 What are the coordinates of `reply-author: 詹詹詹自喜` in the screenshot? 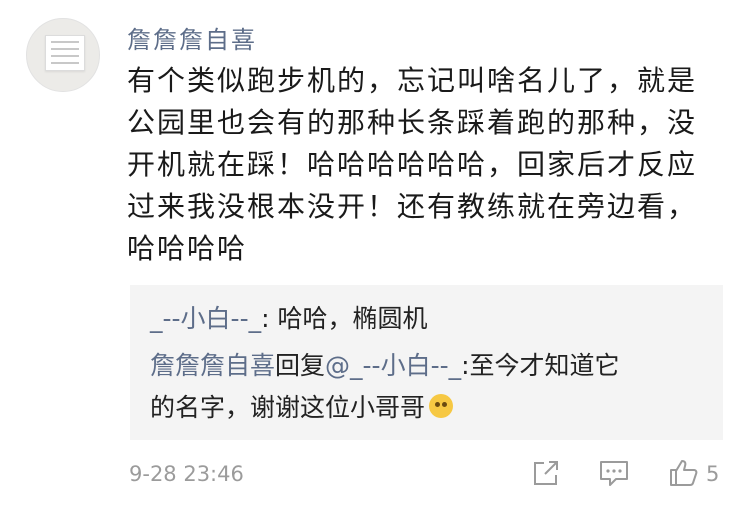 It's located at (212, 365).